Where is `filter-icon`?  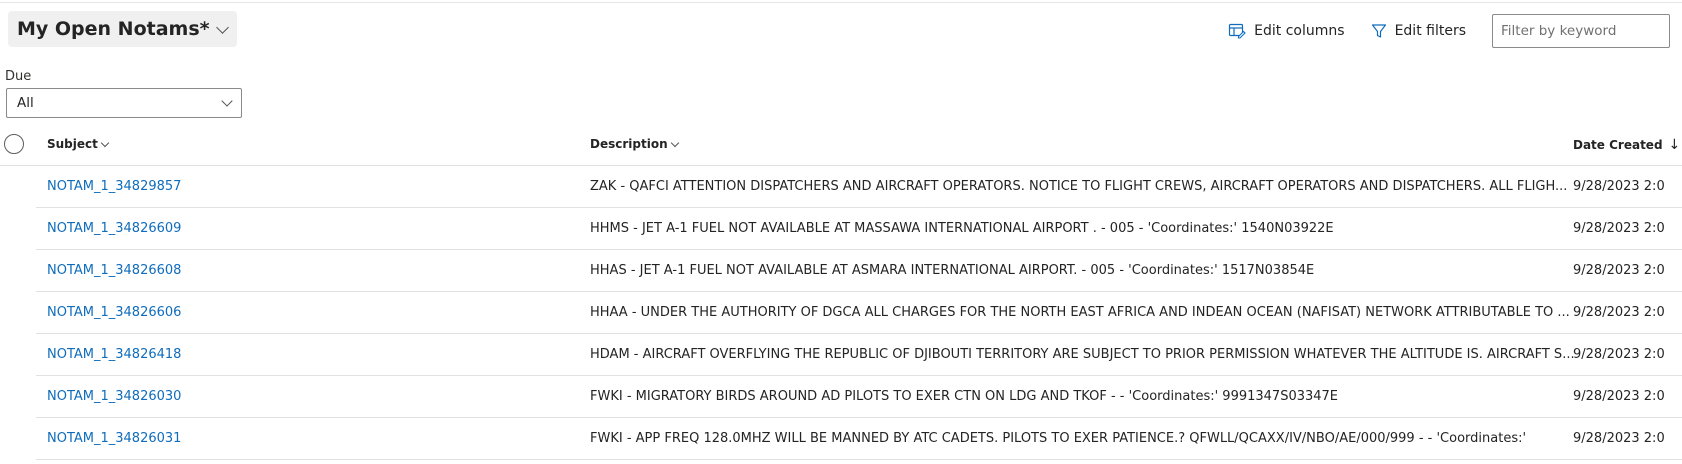 filter-icon is located at coordinates (1378, 31).